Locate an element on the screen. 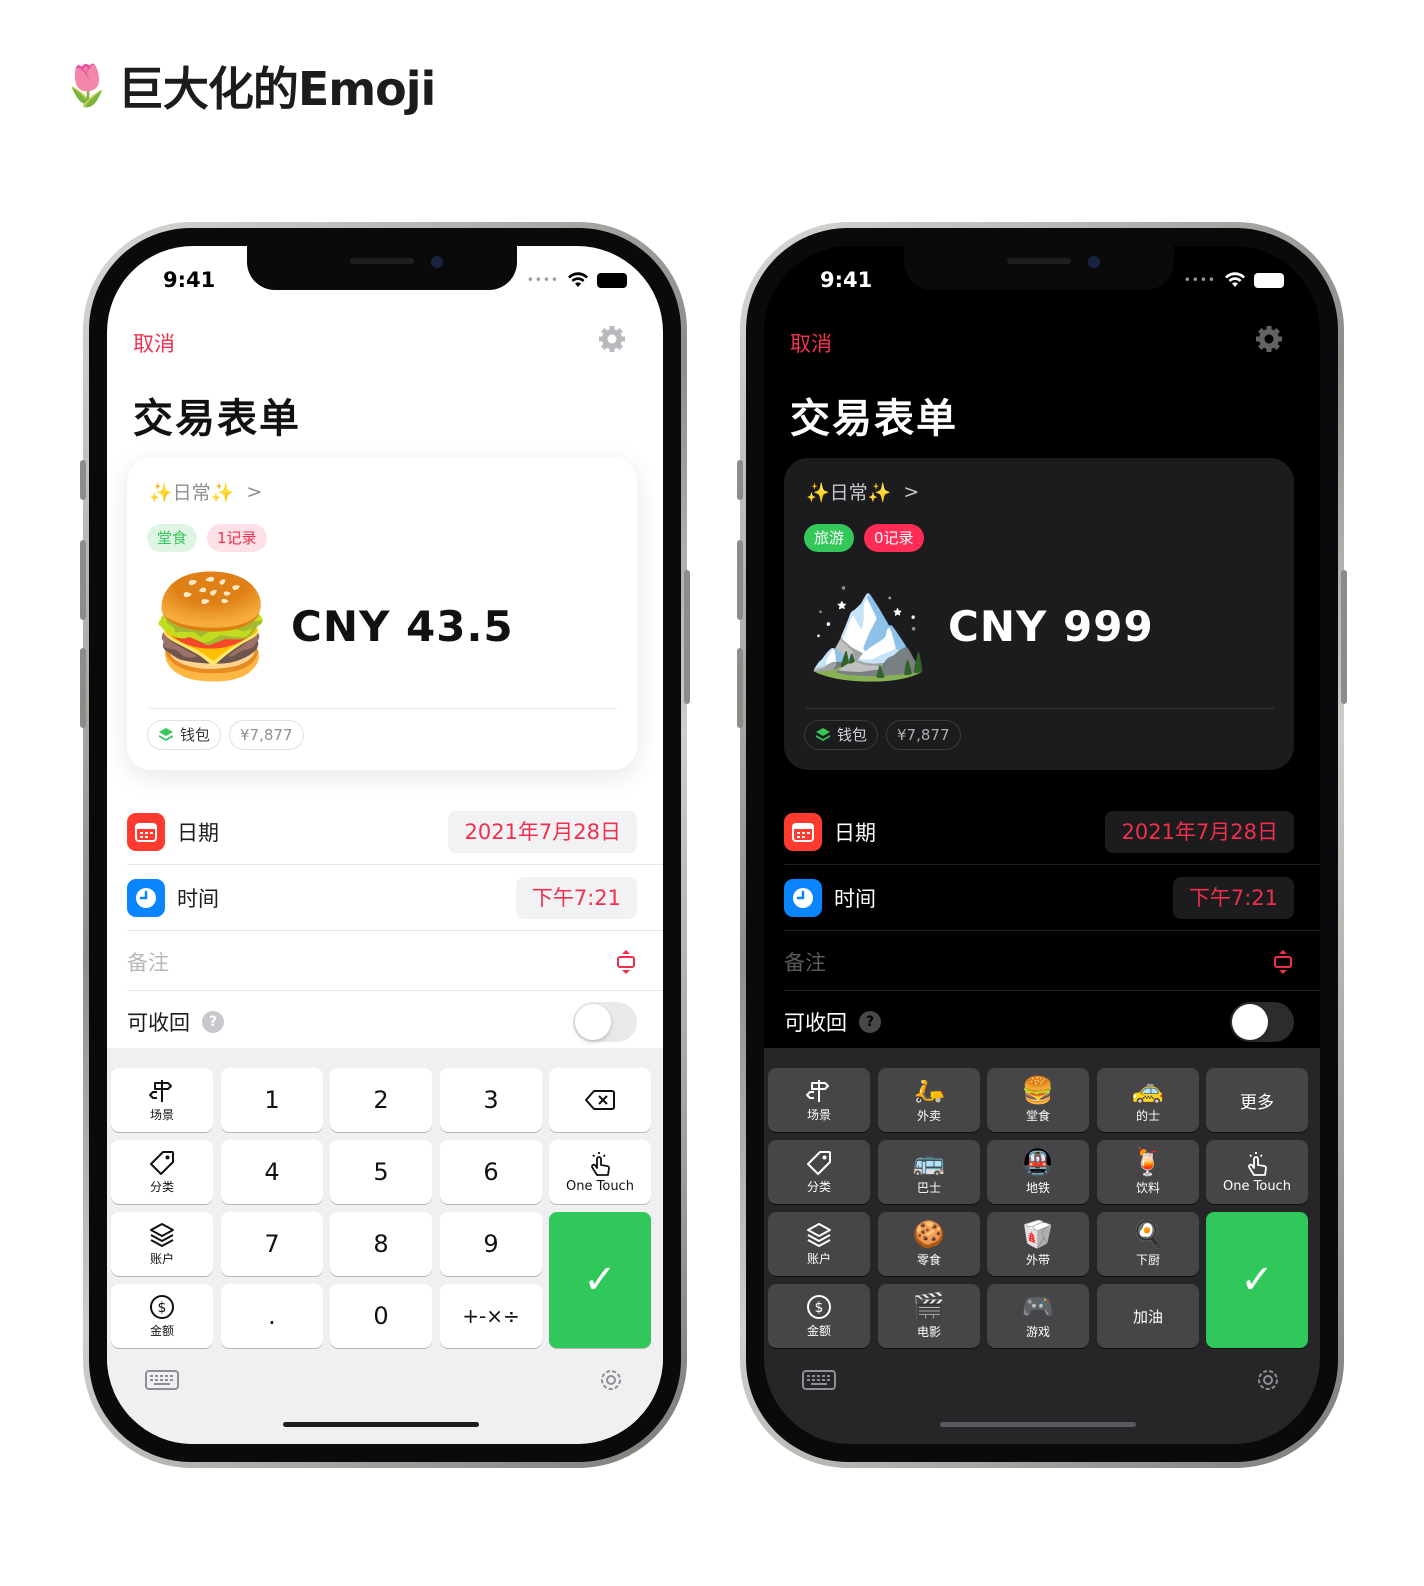 Image resolution: width=1424 pixels, height=1586 pixels. card-tag-label: ✨日常✨ is located at coordinates (849, 493).